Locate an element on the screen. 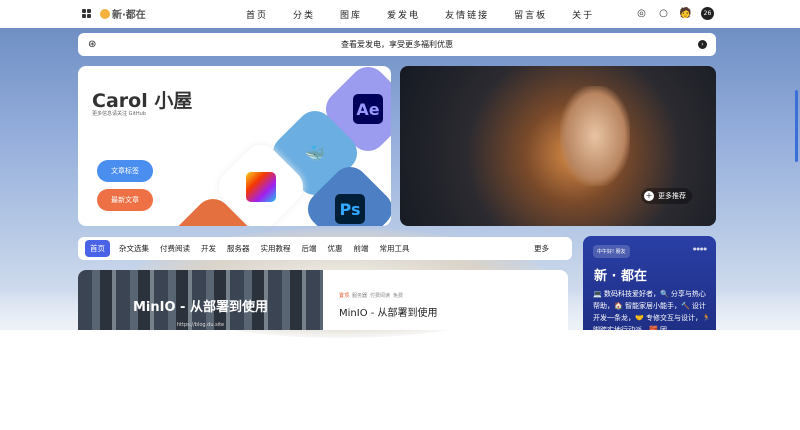 The image size is (800, 430). pinned-tag: 置顶 is located at coordinates (344, 295).